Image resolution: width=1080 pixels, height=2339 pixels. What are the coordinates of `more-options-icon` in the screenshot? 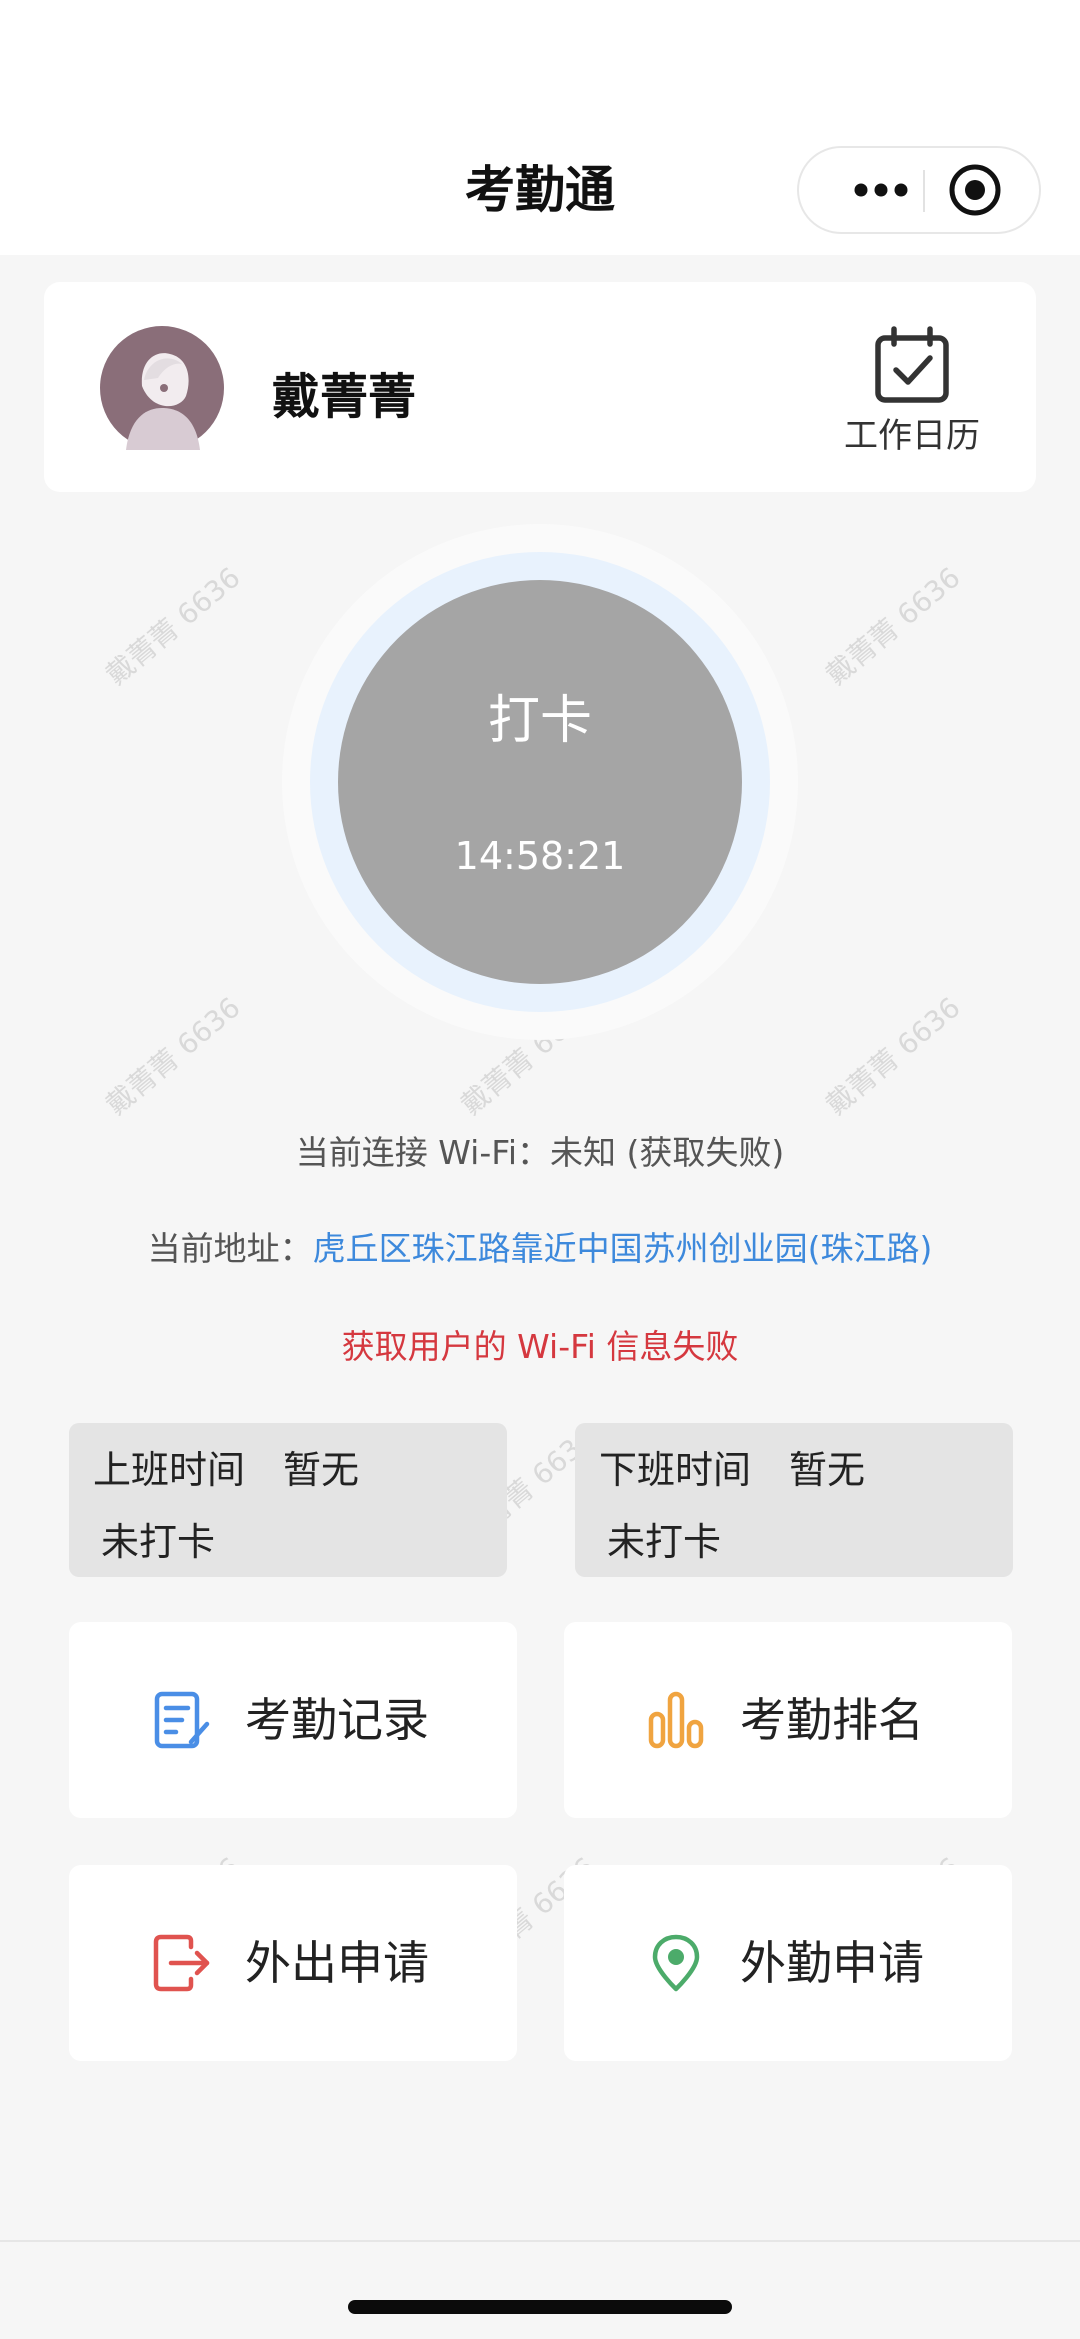 It's located at (881, 190).